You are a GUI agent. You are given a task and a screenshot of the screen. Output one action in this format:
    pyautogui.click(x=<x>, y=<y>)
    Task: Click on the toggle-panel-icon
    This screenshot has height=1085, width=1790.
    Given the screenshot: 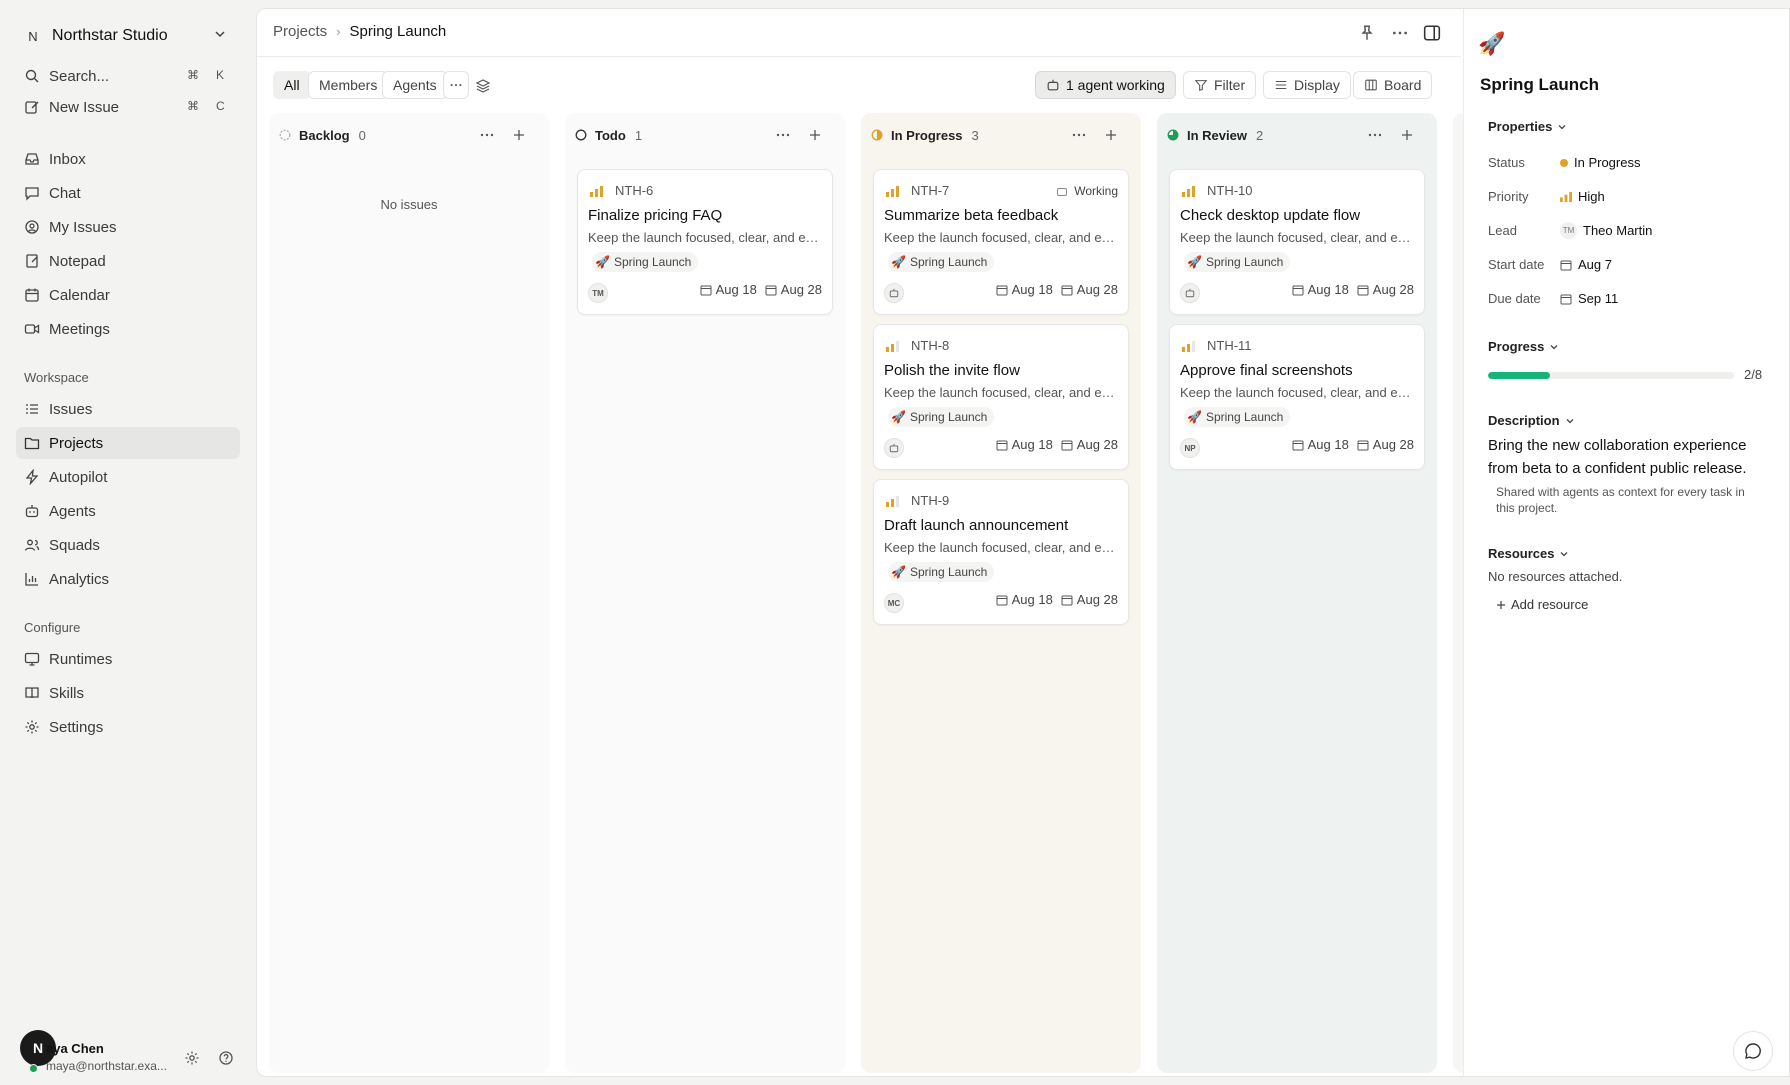 What is the action you would take?
    pyautogui.click(x=1432, y=33)
    